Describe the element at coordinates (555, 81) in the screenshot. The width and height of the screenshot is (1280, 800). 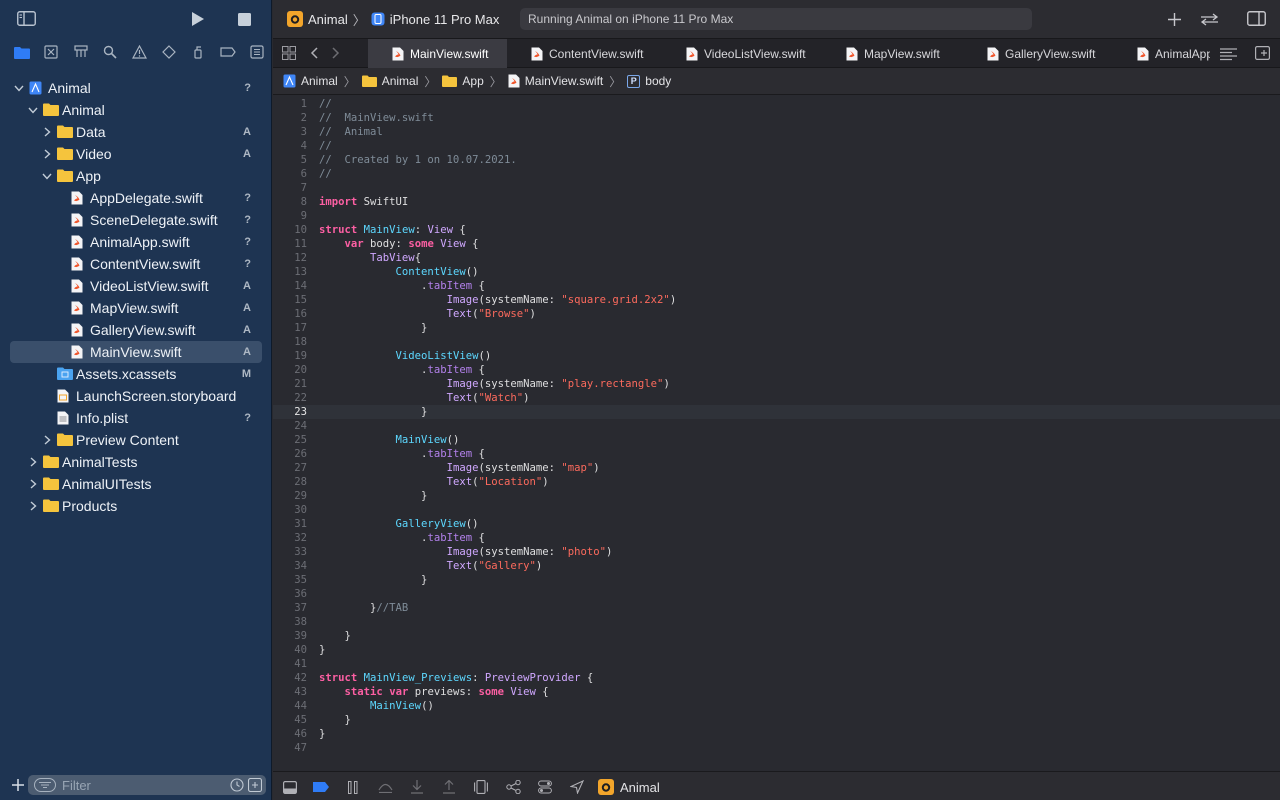
I see `breadcrumb-file: MainView.swift` at that location.